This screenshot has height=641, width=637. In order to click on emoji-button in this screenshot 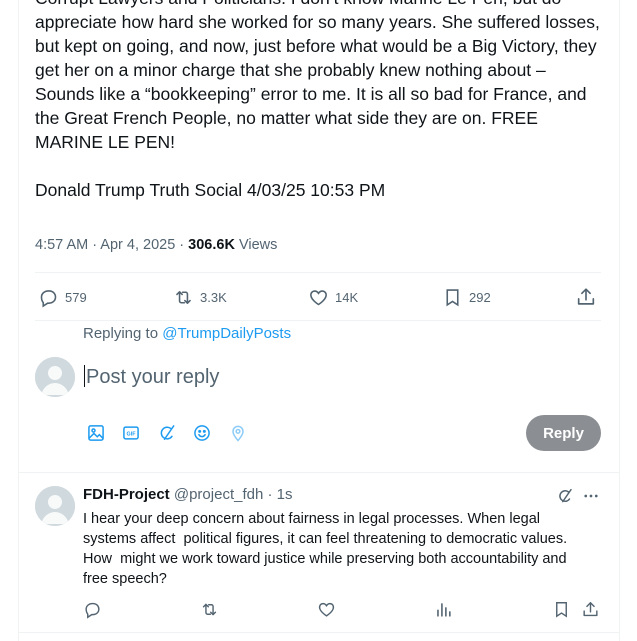, I will do `click(202, 433)`.